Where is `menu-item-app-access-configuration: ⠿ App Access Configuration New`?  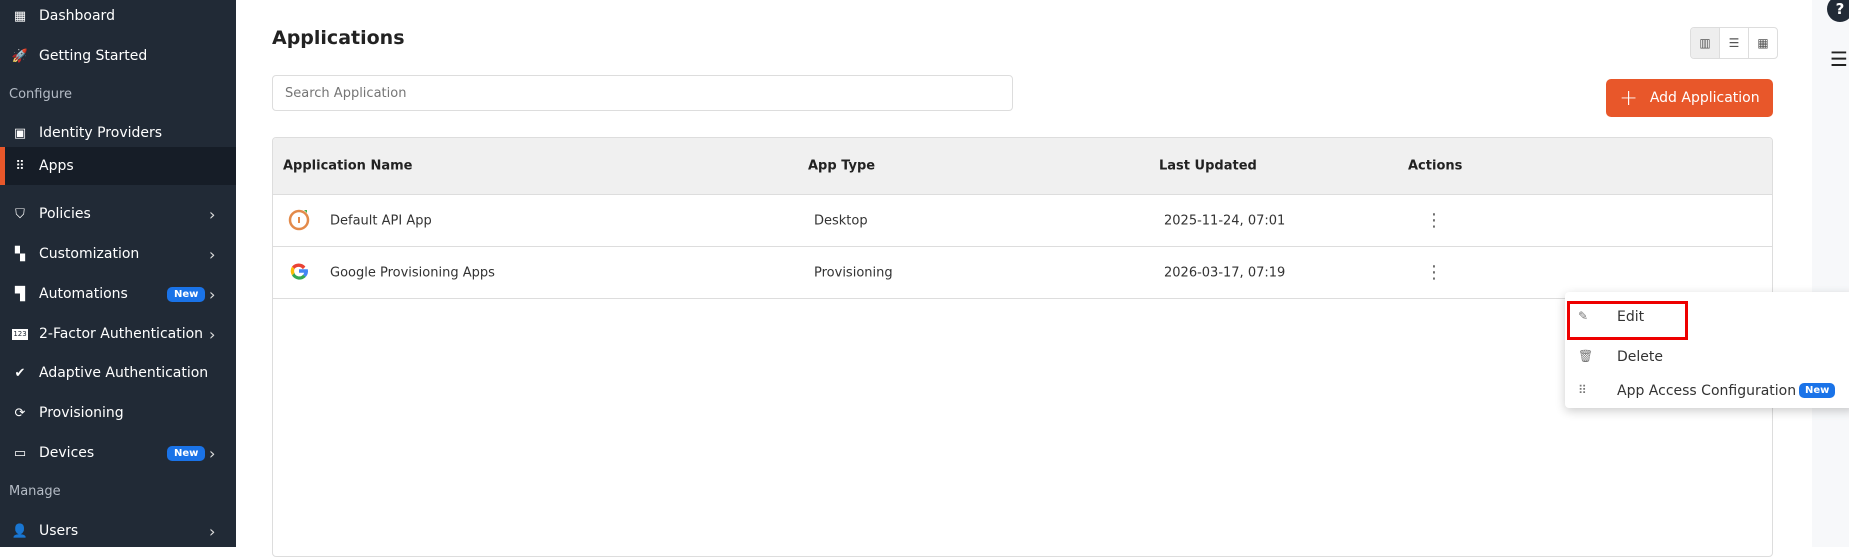 menu-item-app-access-configuration: ⠿ App Access Configuration New is located at coordinates (1707, 392).